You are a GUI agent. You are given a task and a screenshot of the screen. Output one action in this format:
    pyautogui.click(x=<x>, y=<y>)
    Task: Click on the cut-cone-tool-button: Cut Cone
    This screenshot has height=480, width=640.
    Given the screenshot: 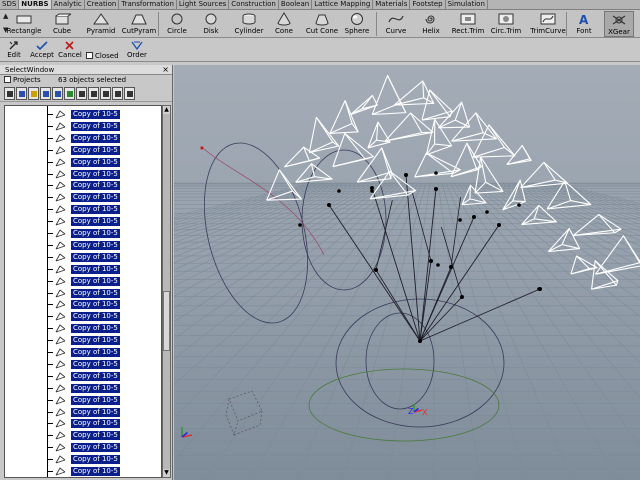 What is the action you would take?
    pyautogui.click(x=322, y=24)
    